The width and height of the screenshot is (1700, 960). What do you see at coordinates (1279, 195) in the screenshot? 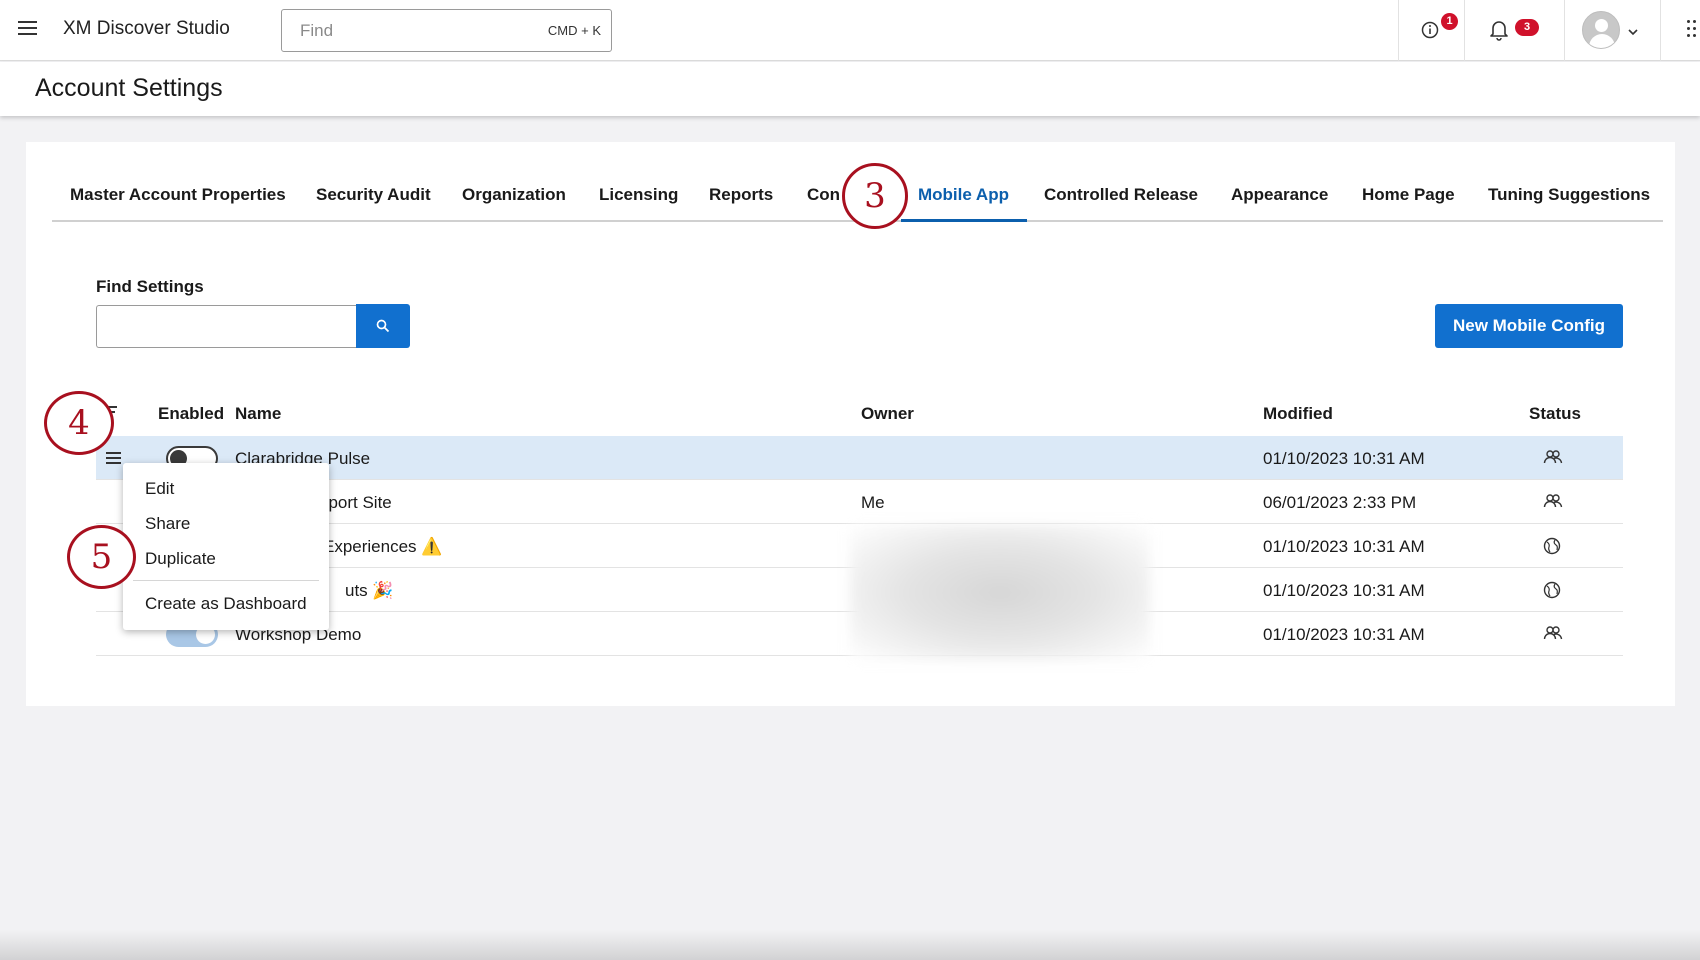
I see `tab-appearance: Appearance` at bounding box center [1279, 195].